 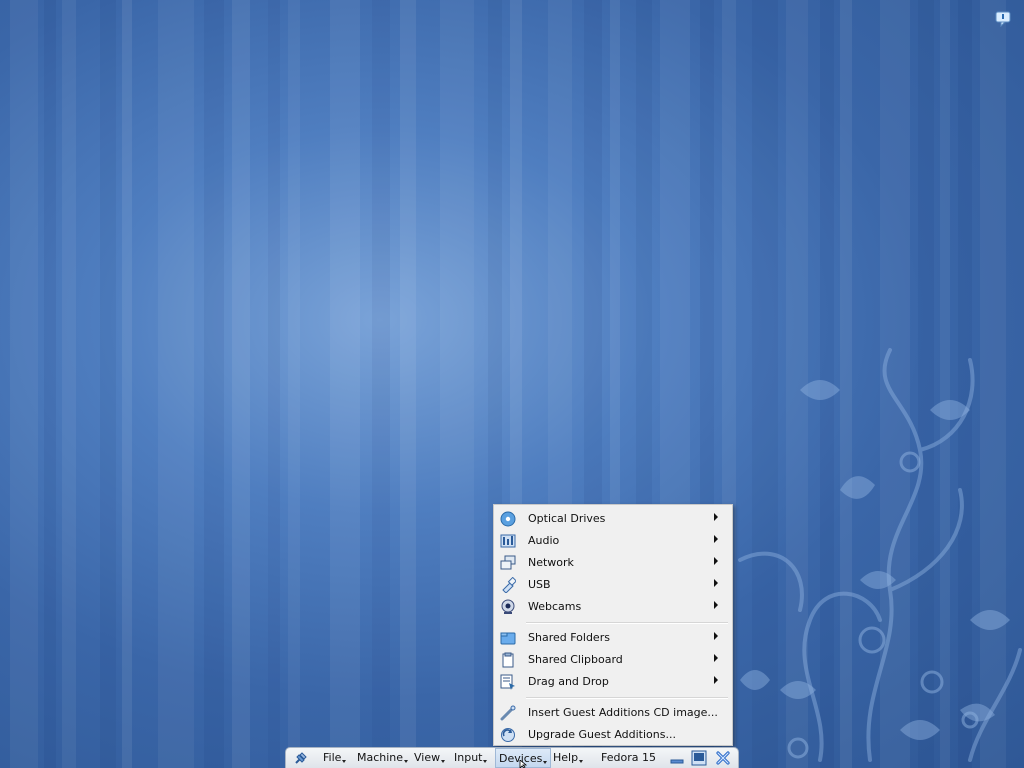 I want to click on menu-item-label: Audio, so click(x=544, y=540).